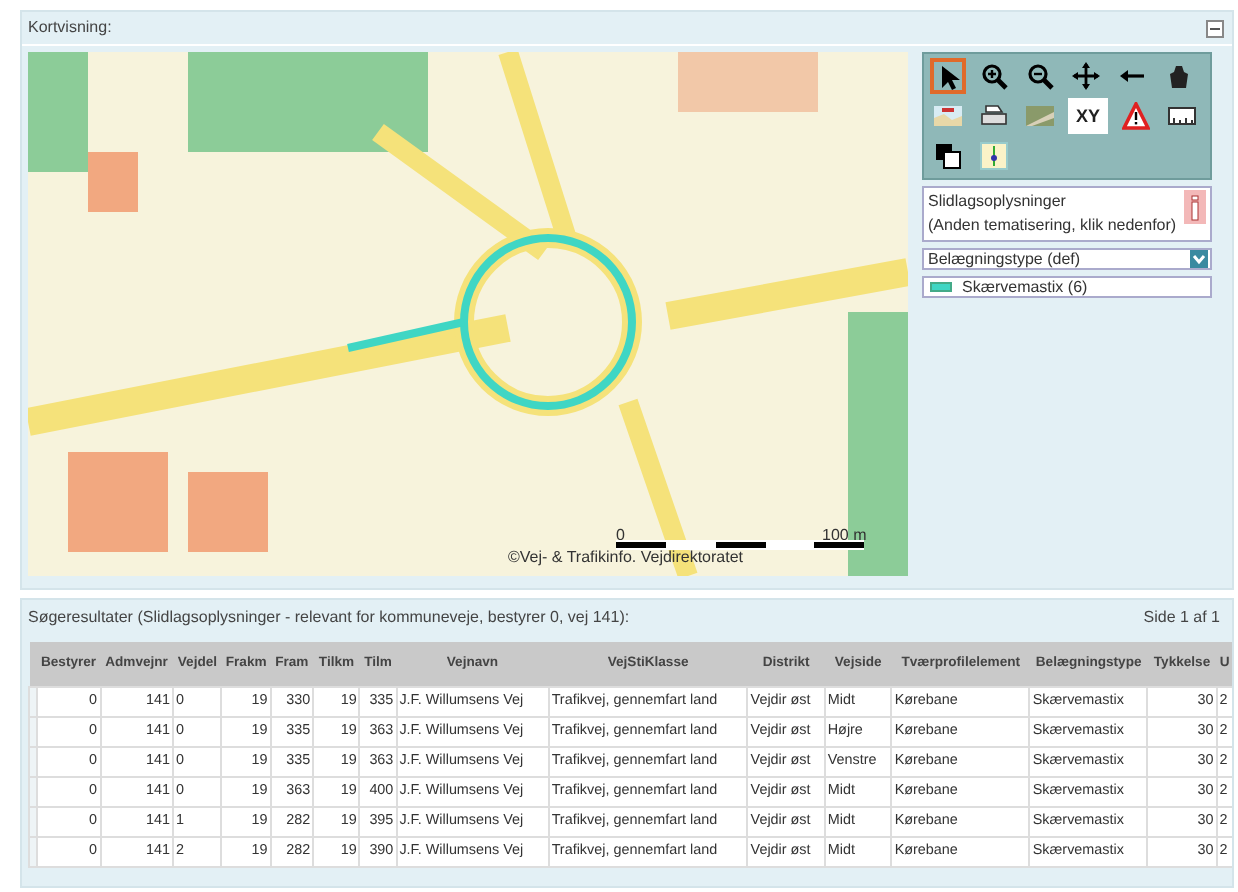 The image size is (1238, 892). Describe the element at coordinates (1025, 287) in the screenshot. I see `legend-label: Skærvemastix (6)` at that location.